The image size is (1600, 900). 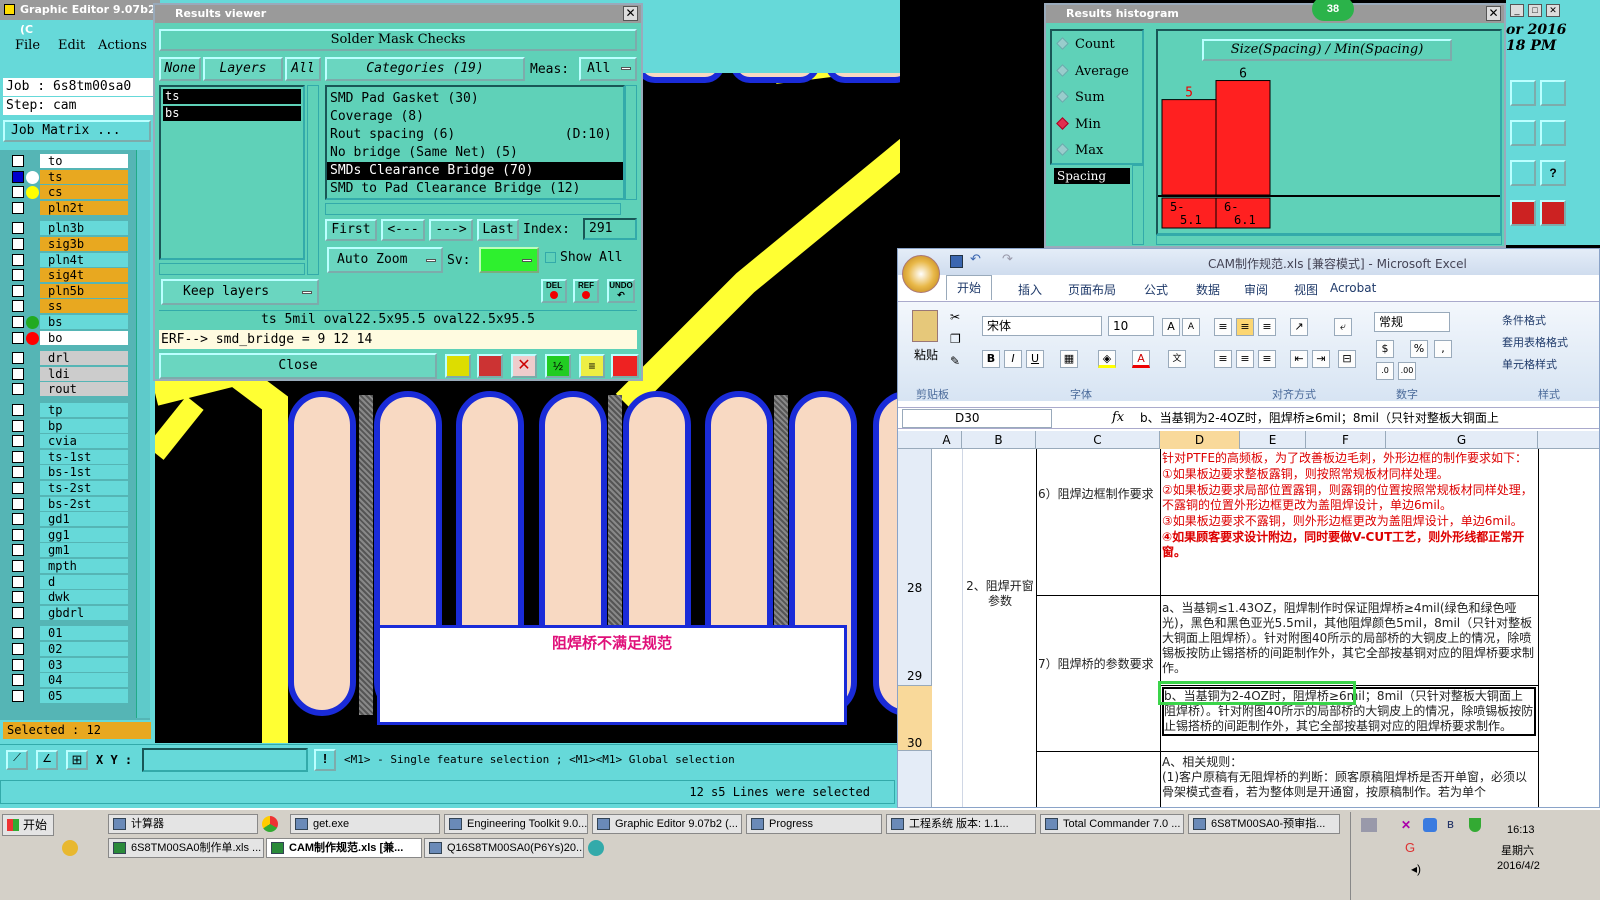 I want to click on quicklaunch-icon, so click(x=70, y=848).